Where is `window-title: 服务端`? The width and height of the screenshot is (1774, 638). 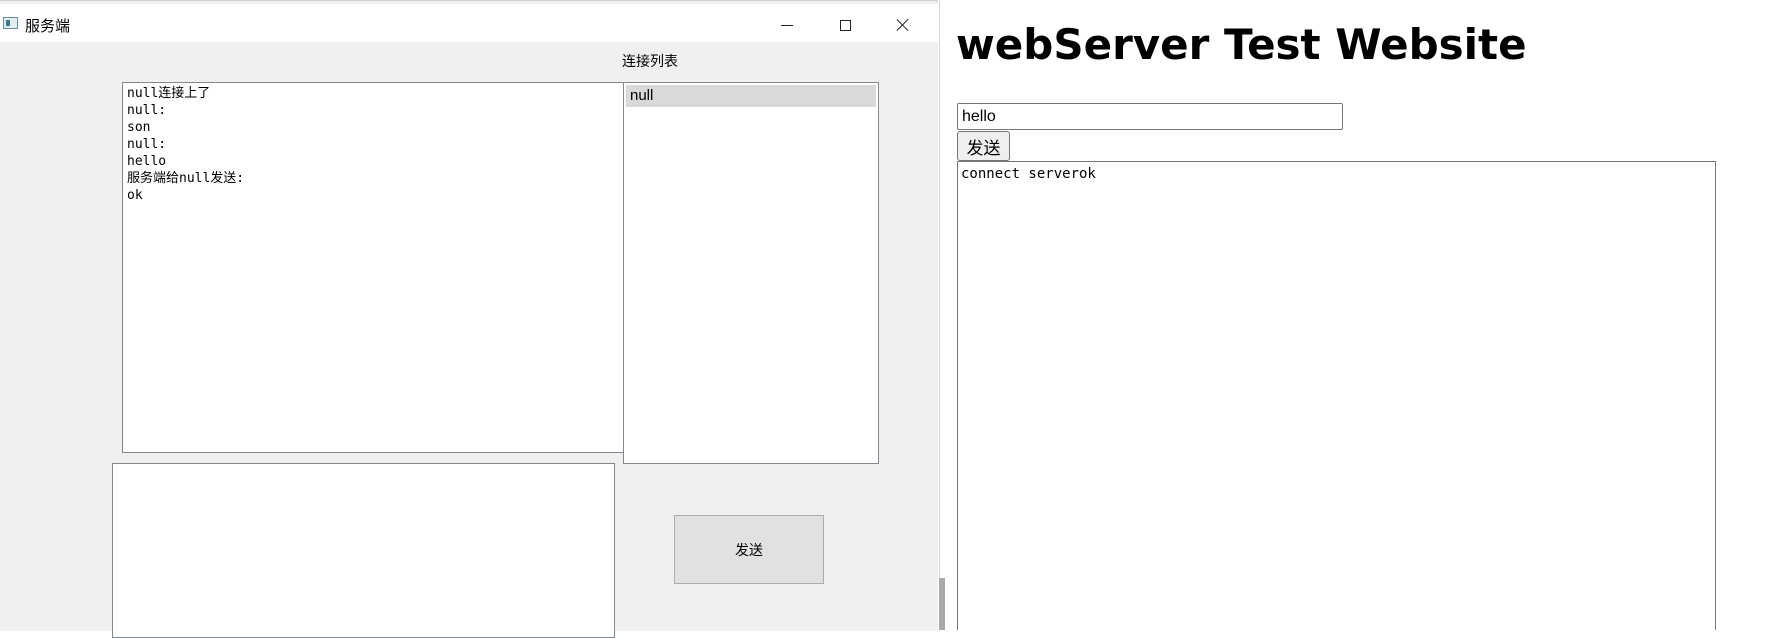 window-title: 服务端 is located at coordinates (48, 26).